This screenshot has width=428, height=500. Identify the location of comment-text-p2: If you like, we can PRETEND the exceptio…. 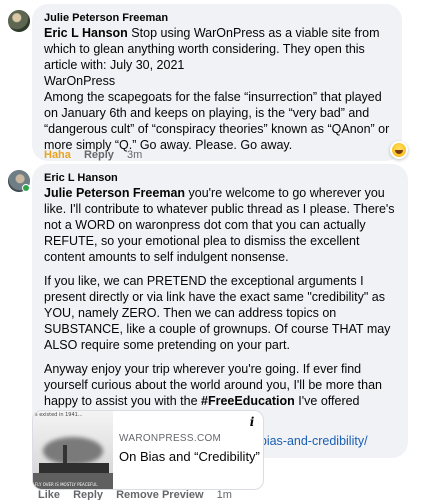
(217, 313).